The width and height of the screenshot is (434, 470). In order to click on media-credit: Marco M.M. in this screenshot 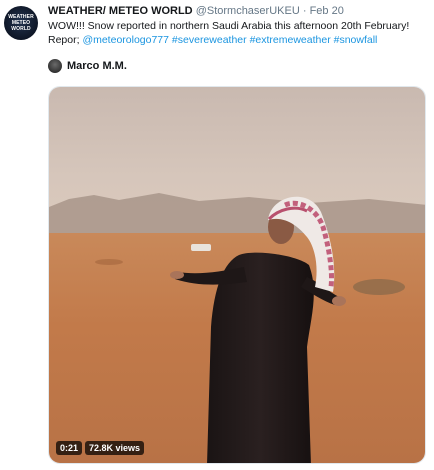, I will do `click(87, 66)`.